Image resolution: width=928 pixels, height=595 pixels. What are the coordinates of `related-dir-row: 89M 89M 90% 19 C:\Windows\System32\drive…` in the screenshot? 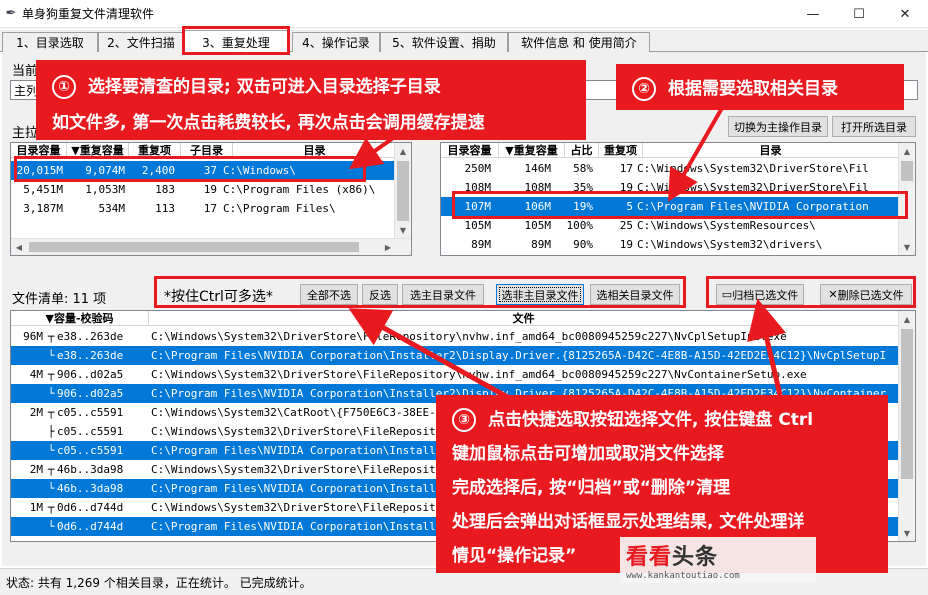 It's located at (670, 244).